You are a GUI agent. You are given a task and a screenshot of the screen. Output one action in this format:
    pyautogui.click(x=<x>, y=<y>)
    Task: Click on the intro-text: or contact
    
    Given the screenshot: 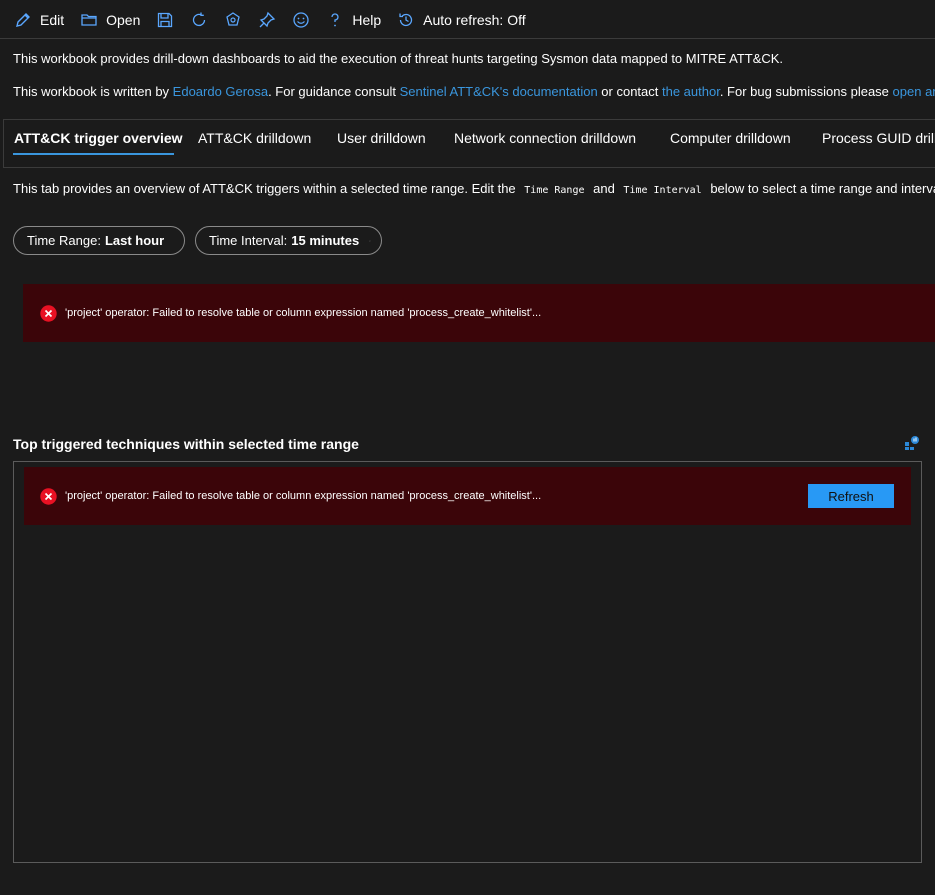 What is the action you would take?
    pyautogui.click(x=629, y=91)
    